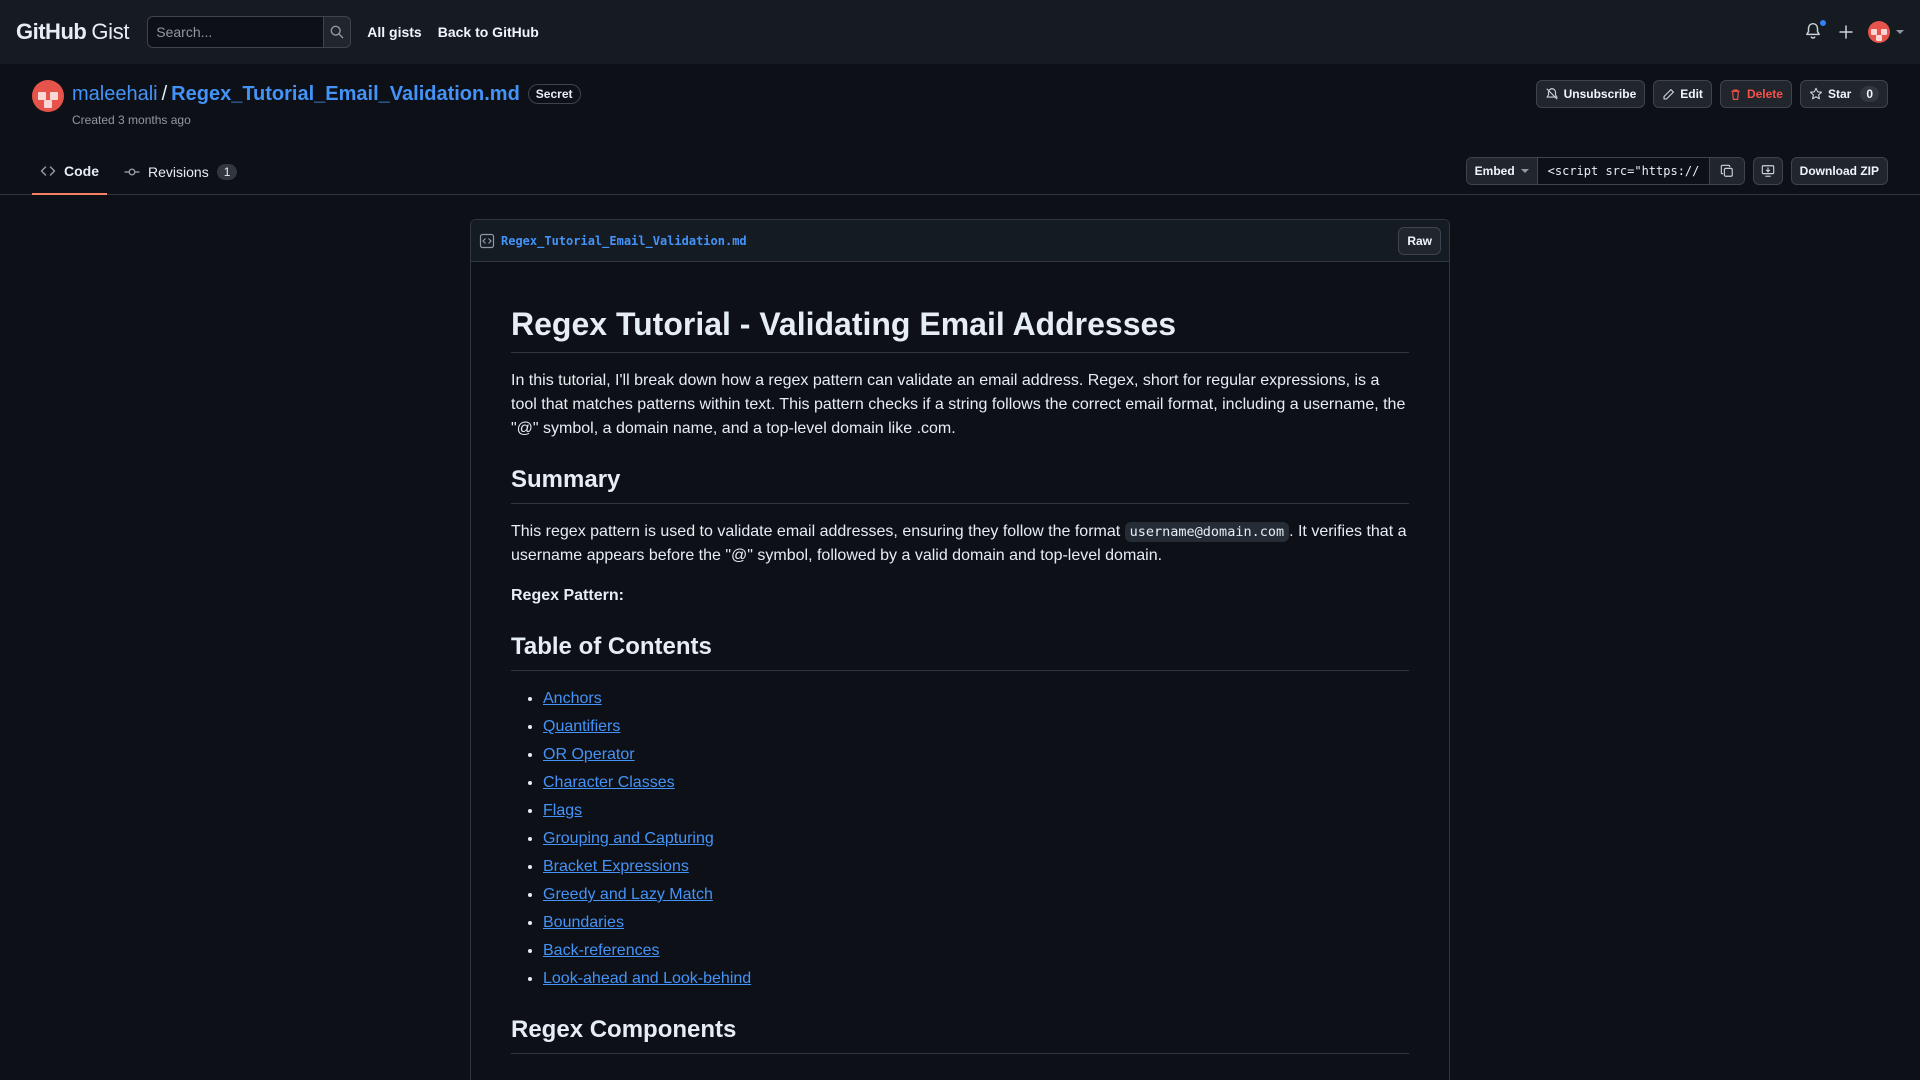  Describe the element at coordinates (81, 171) in the screenshot. I see `tab-code-label: Code` at that location.